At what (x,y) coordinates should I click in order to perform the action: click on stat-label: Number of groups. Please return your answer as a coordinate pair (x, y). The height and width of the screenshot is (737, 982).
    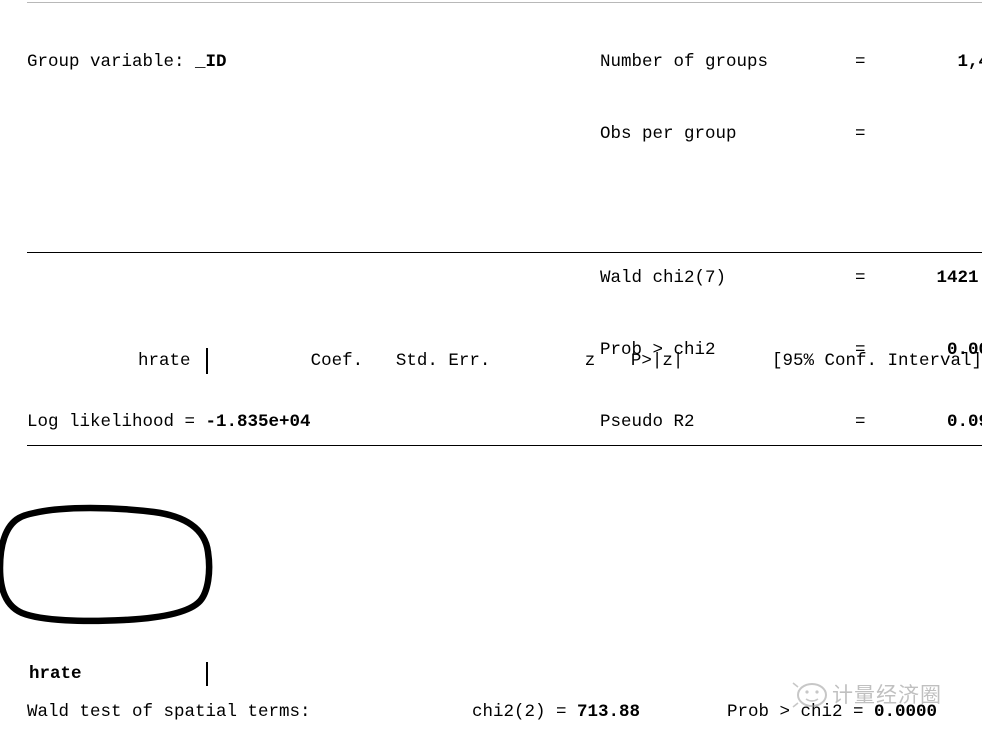
    Looking at the image, I should click on (684, 62).